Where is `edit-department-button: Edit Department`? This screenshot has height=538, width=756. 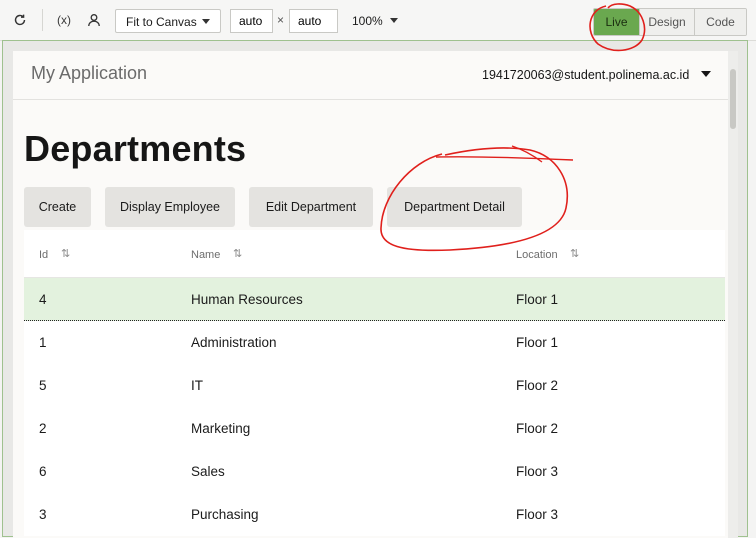
edit-department-button: Edit Department is located at coordinates (311, 207).